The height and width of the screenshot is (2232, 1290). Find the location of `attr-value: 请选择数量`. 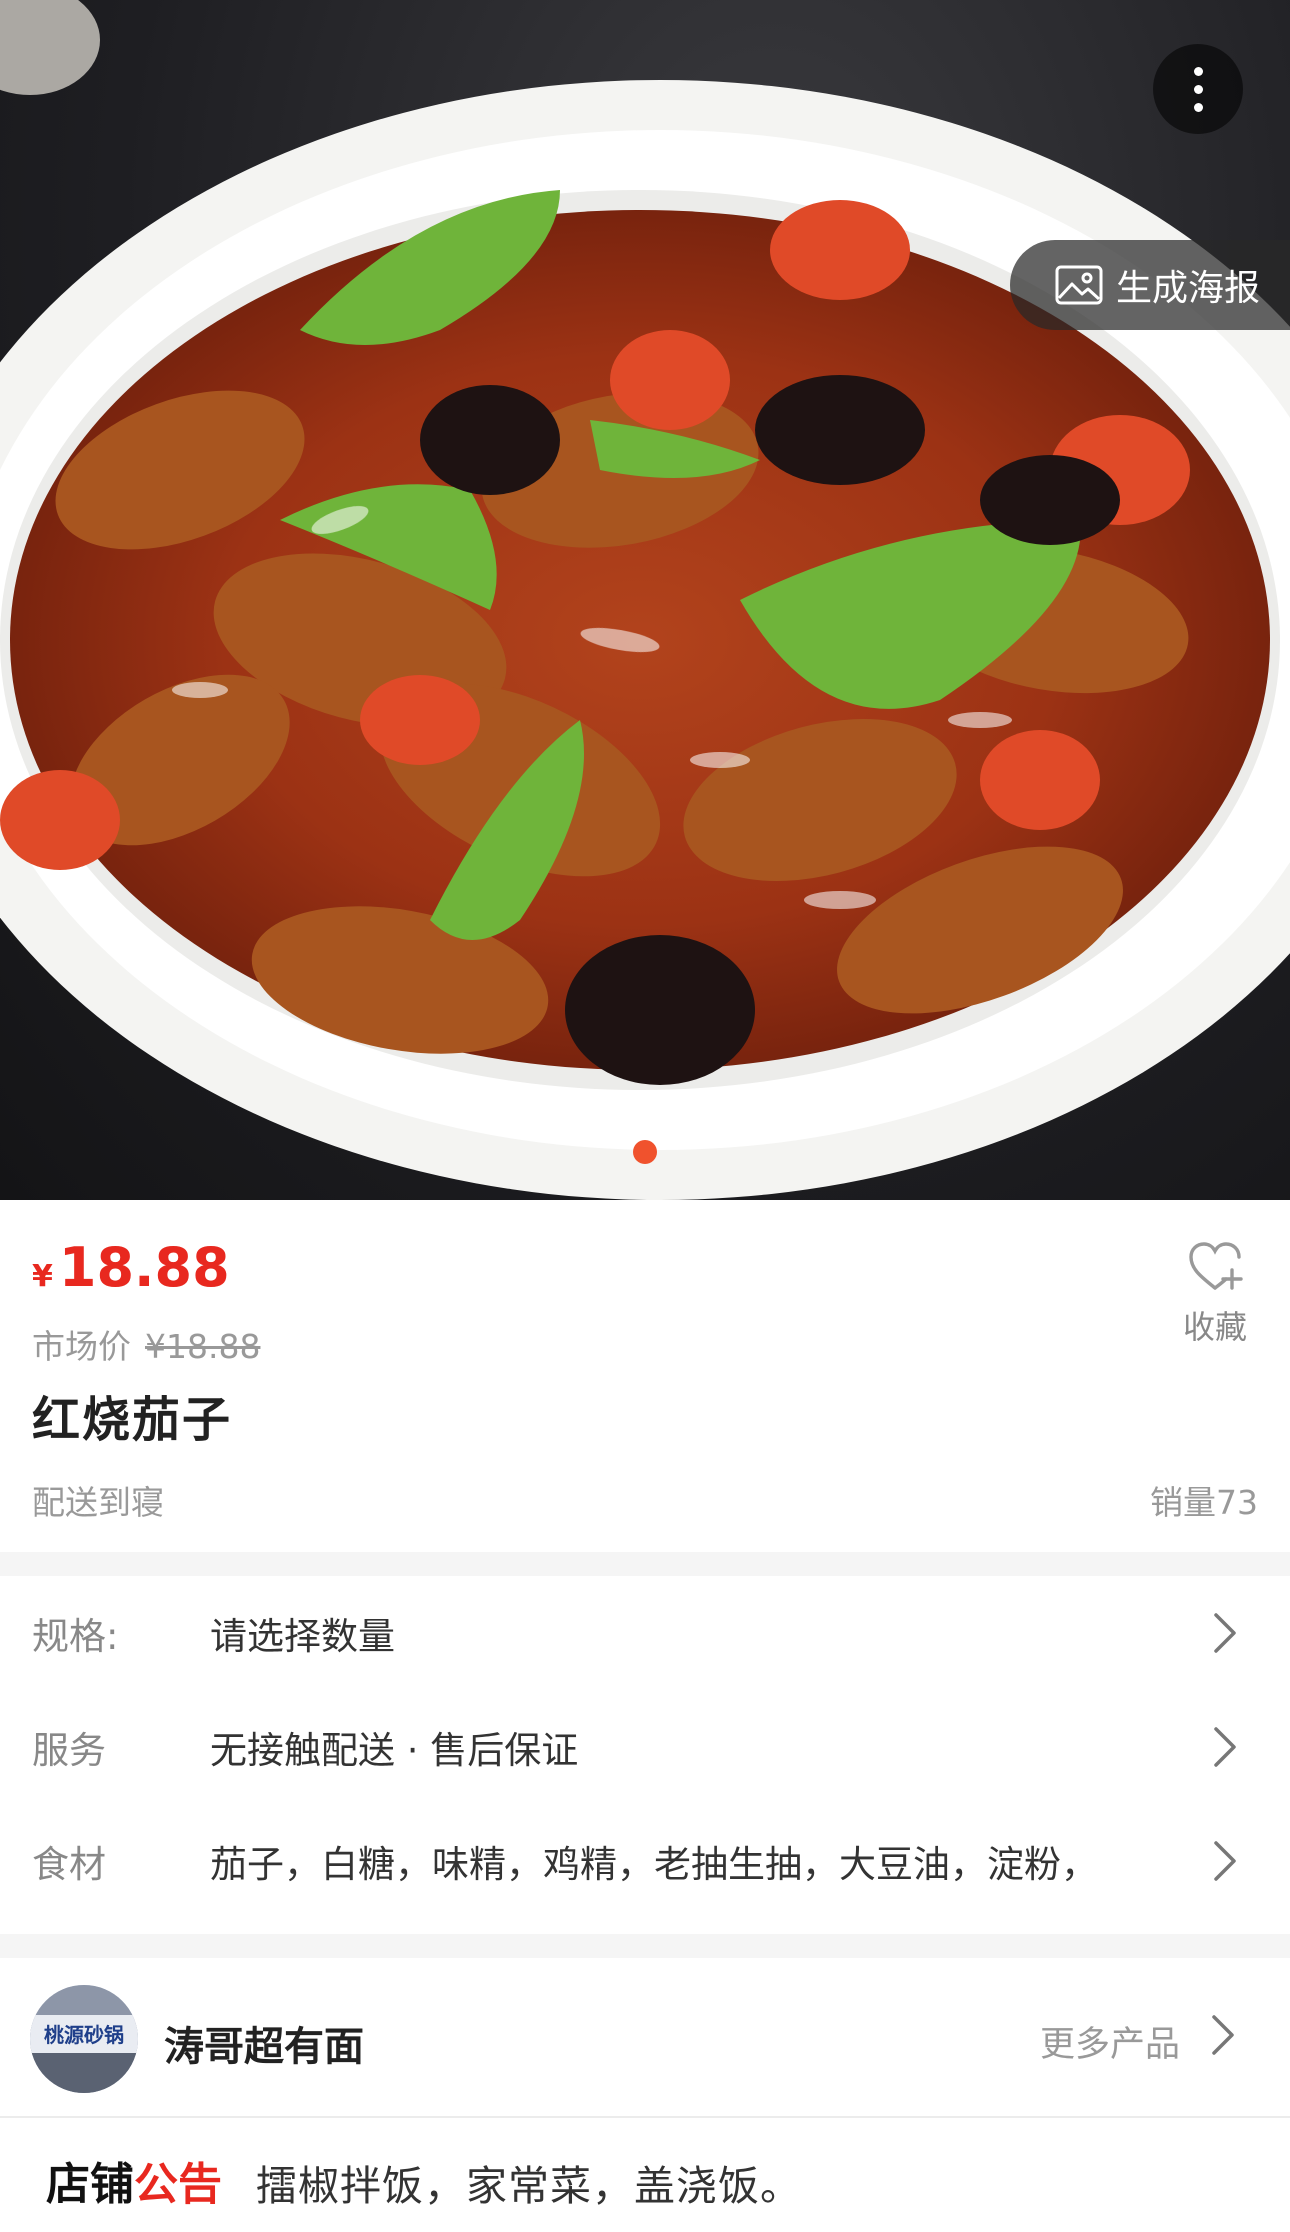

attr-value: 请选择数量 is located at coordinates (302, 1636).